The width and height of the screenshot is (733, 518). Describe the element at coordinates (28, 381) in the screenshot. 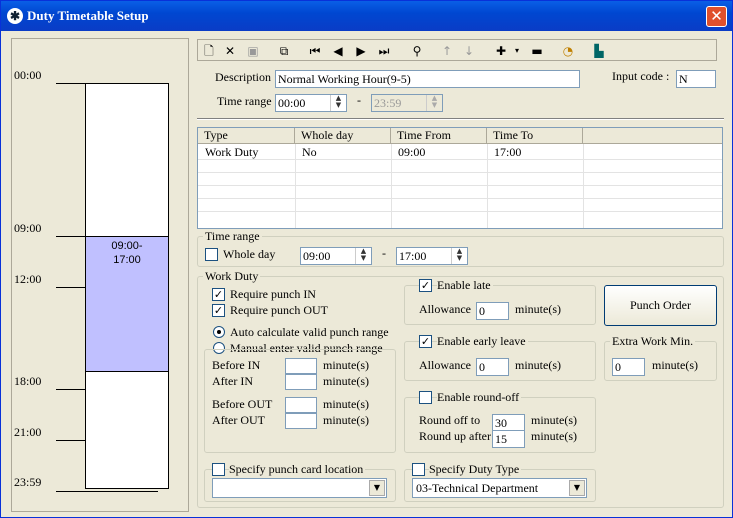

I see `timeline-label: 18:00` at that location.